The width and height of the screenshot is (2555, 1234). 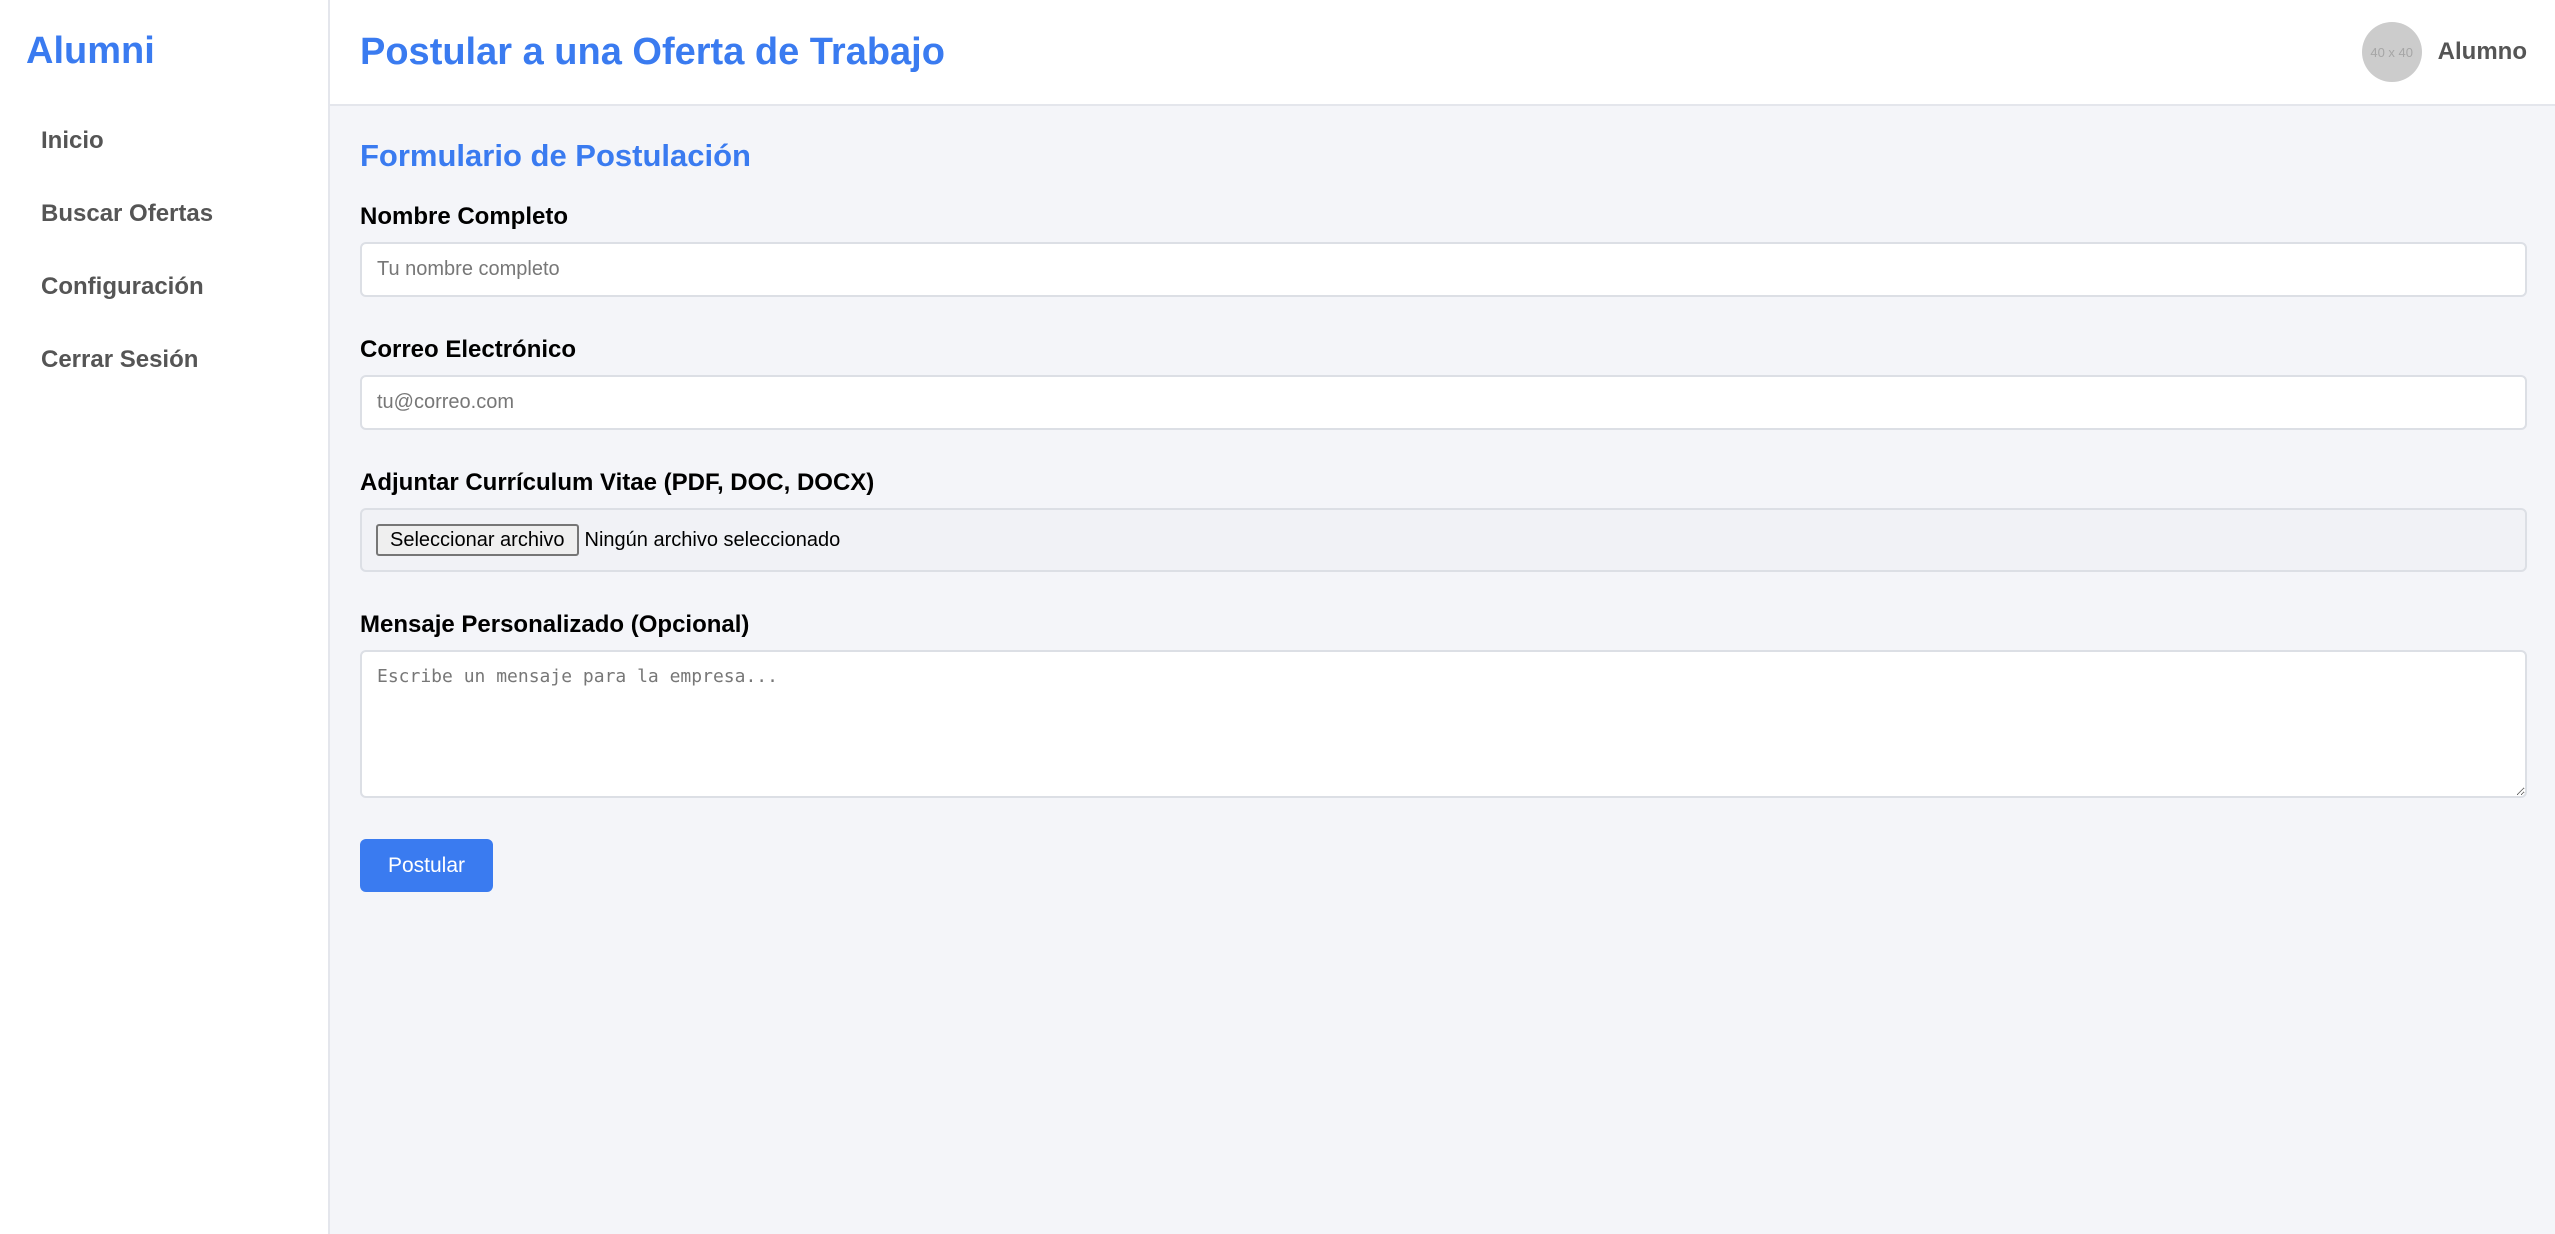 I want to click on name-field-group: Nombre Completo, so click(x=1443, y=249).